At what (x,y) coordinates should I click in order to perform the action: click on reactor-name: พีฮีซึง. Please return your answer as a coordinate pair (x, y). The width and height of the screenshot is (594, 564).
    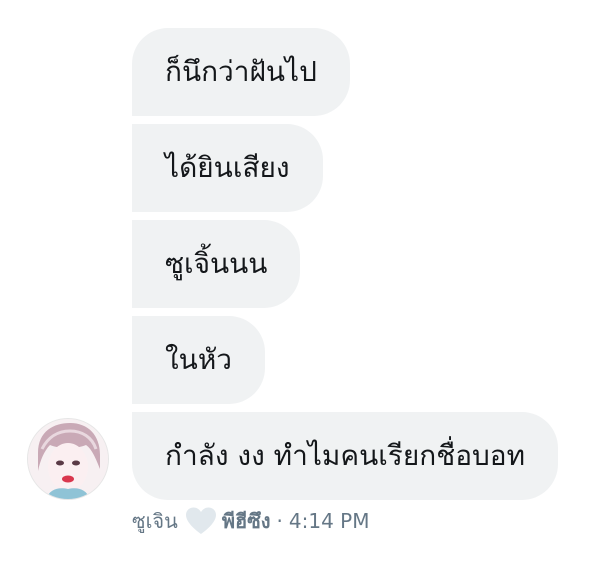
    Looking at the image, I should click on (246, 521).